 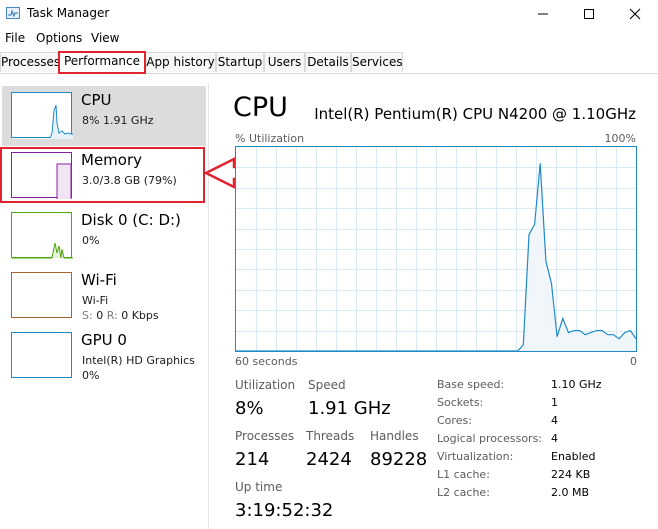 I want to click on spec-value: 2.0 MB, so click(x=570, y=492).